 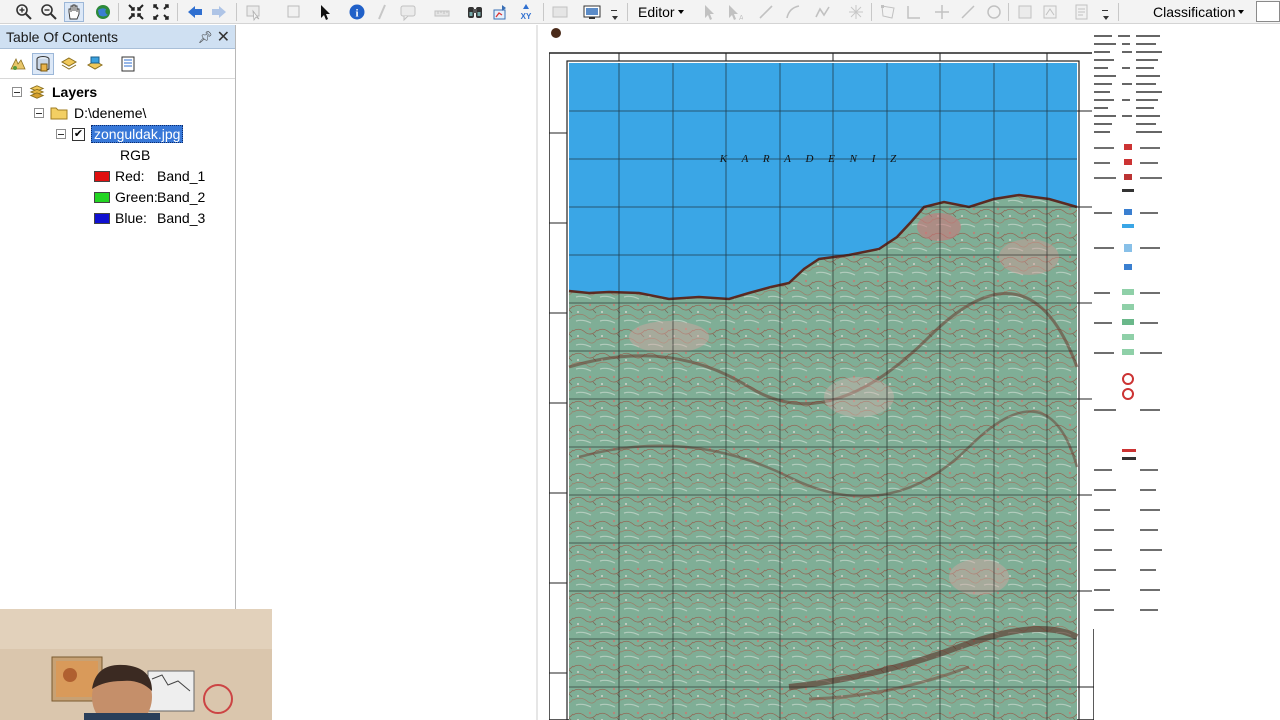 What do you see at coordinates (136, 664) in the screenshot?
I see `webcam-overlay` at bounding box center [136, 664].